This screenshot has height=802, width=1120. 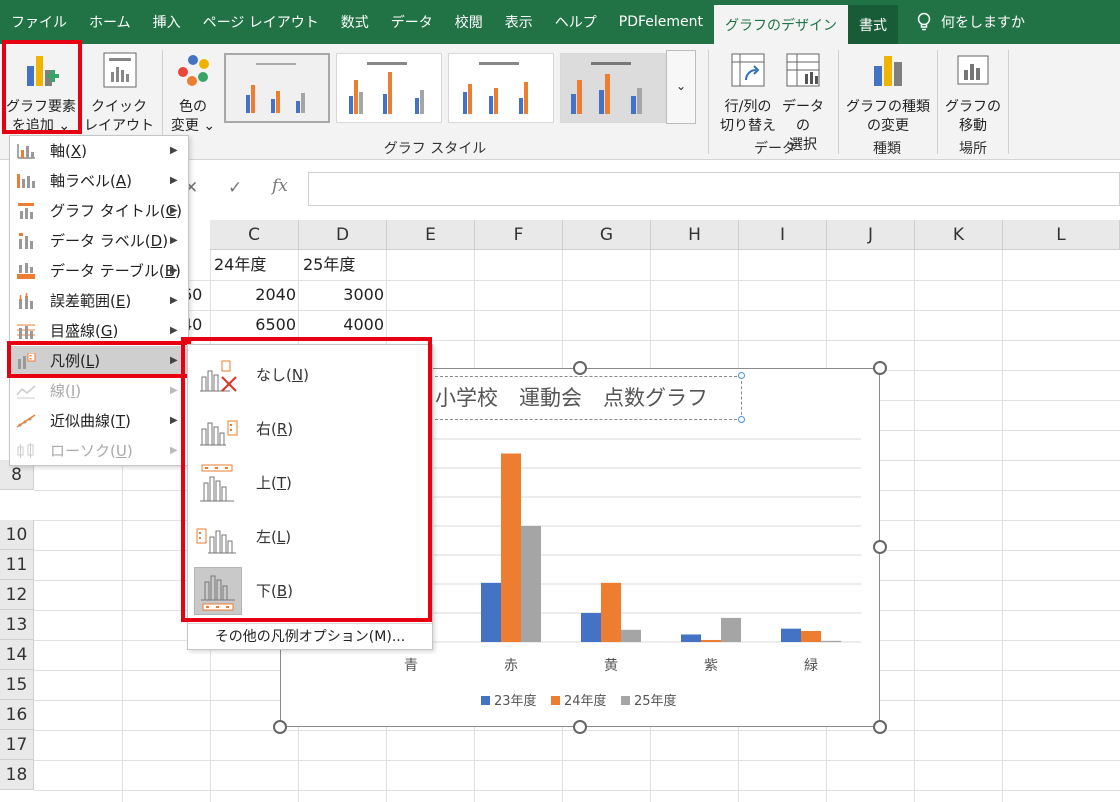 What do you see at coordinates (26, 151) in the screenshot?
I see `axes-icon` at bounding box center [26, 151].